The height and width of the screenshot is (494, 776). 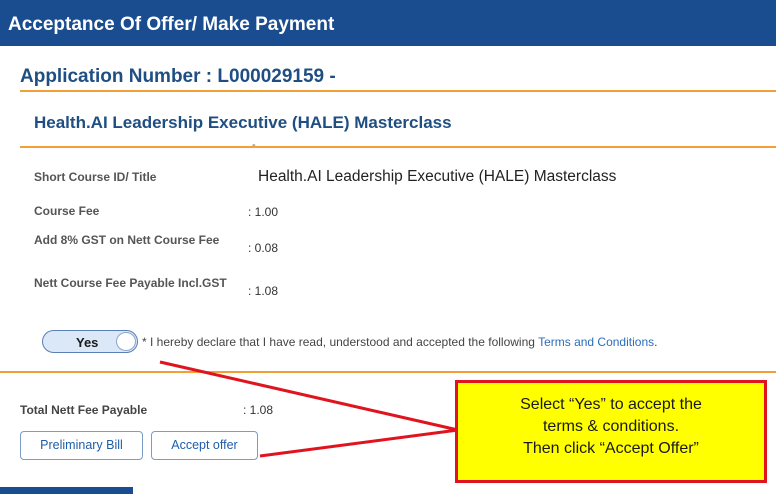 What do you see at coordinates (67, 211) in the screenshot?
I see `course-fee-label: Course Fee` at bounding box center [67, 211].